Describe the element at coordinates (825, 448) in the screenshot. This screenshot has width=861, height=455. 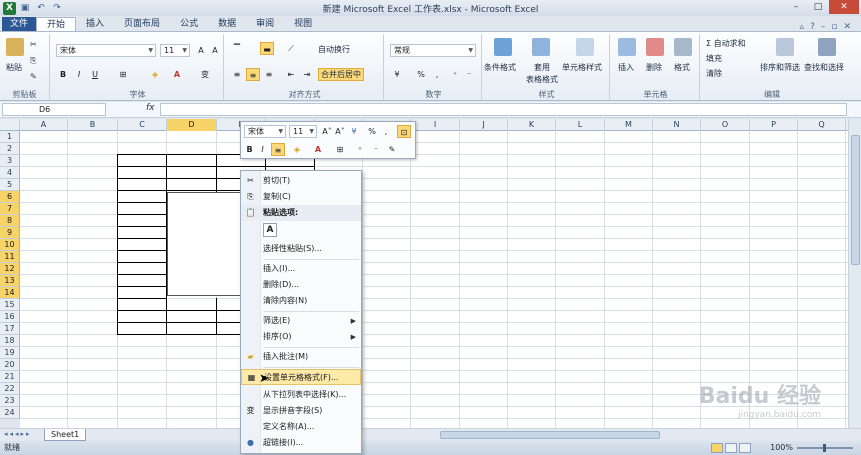
I see `zoom-slider` at that location.